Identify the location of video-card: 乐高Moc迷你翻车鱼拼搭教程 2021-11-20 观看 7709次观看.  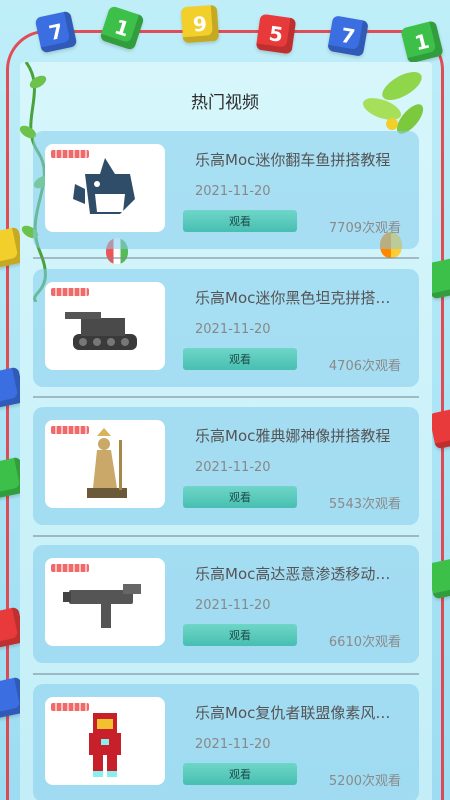
(226, 190).